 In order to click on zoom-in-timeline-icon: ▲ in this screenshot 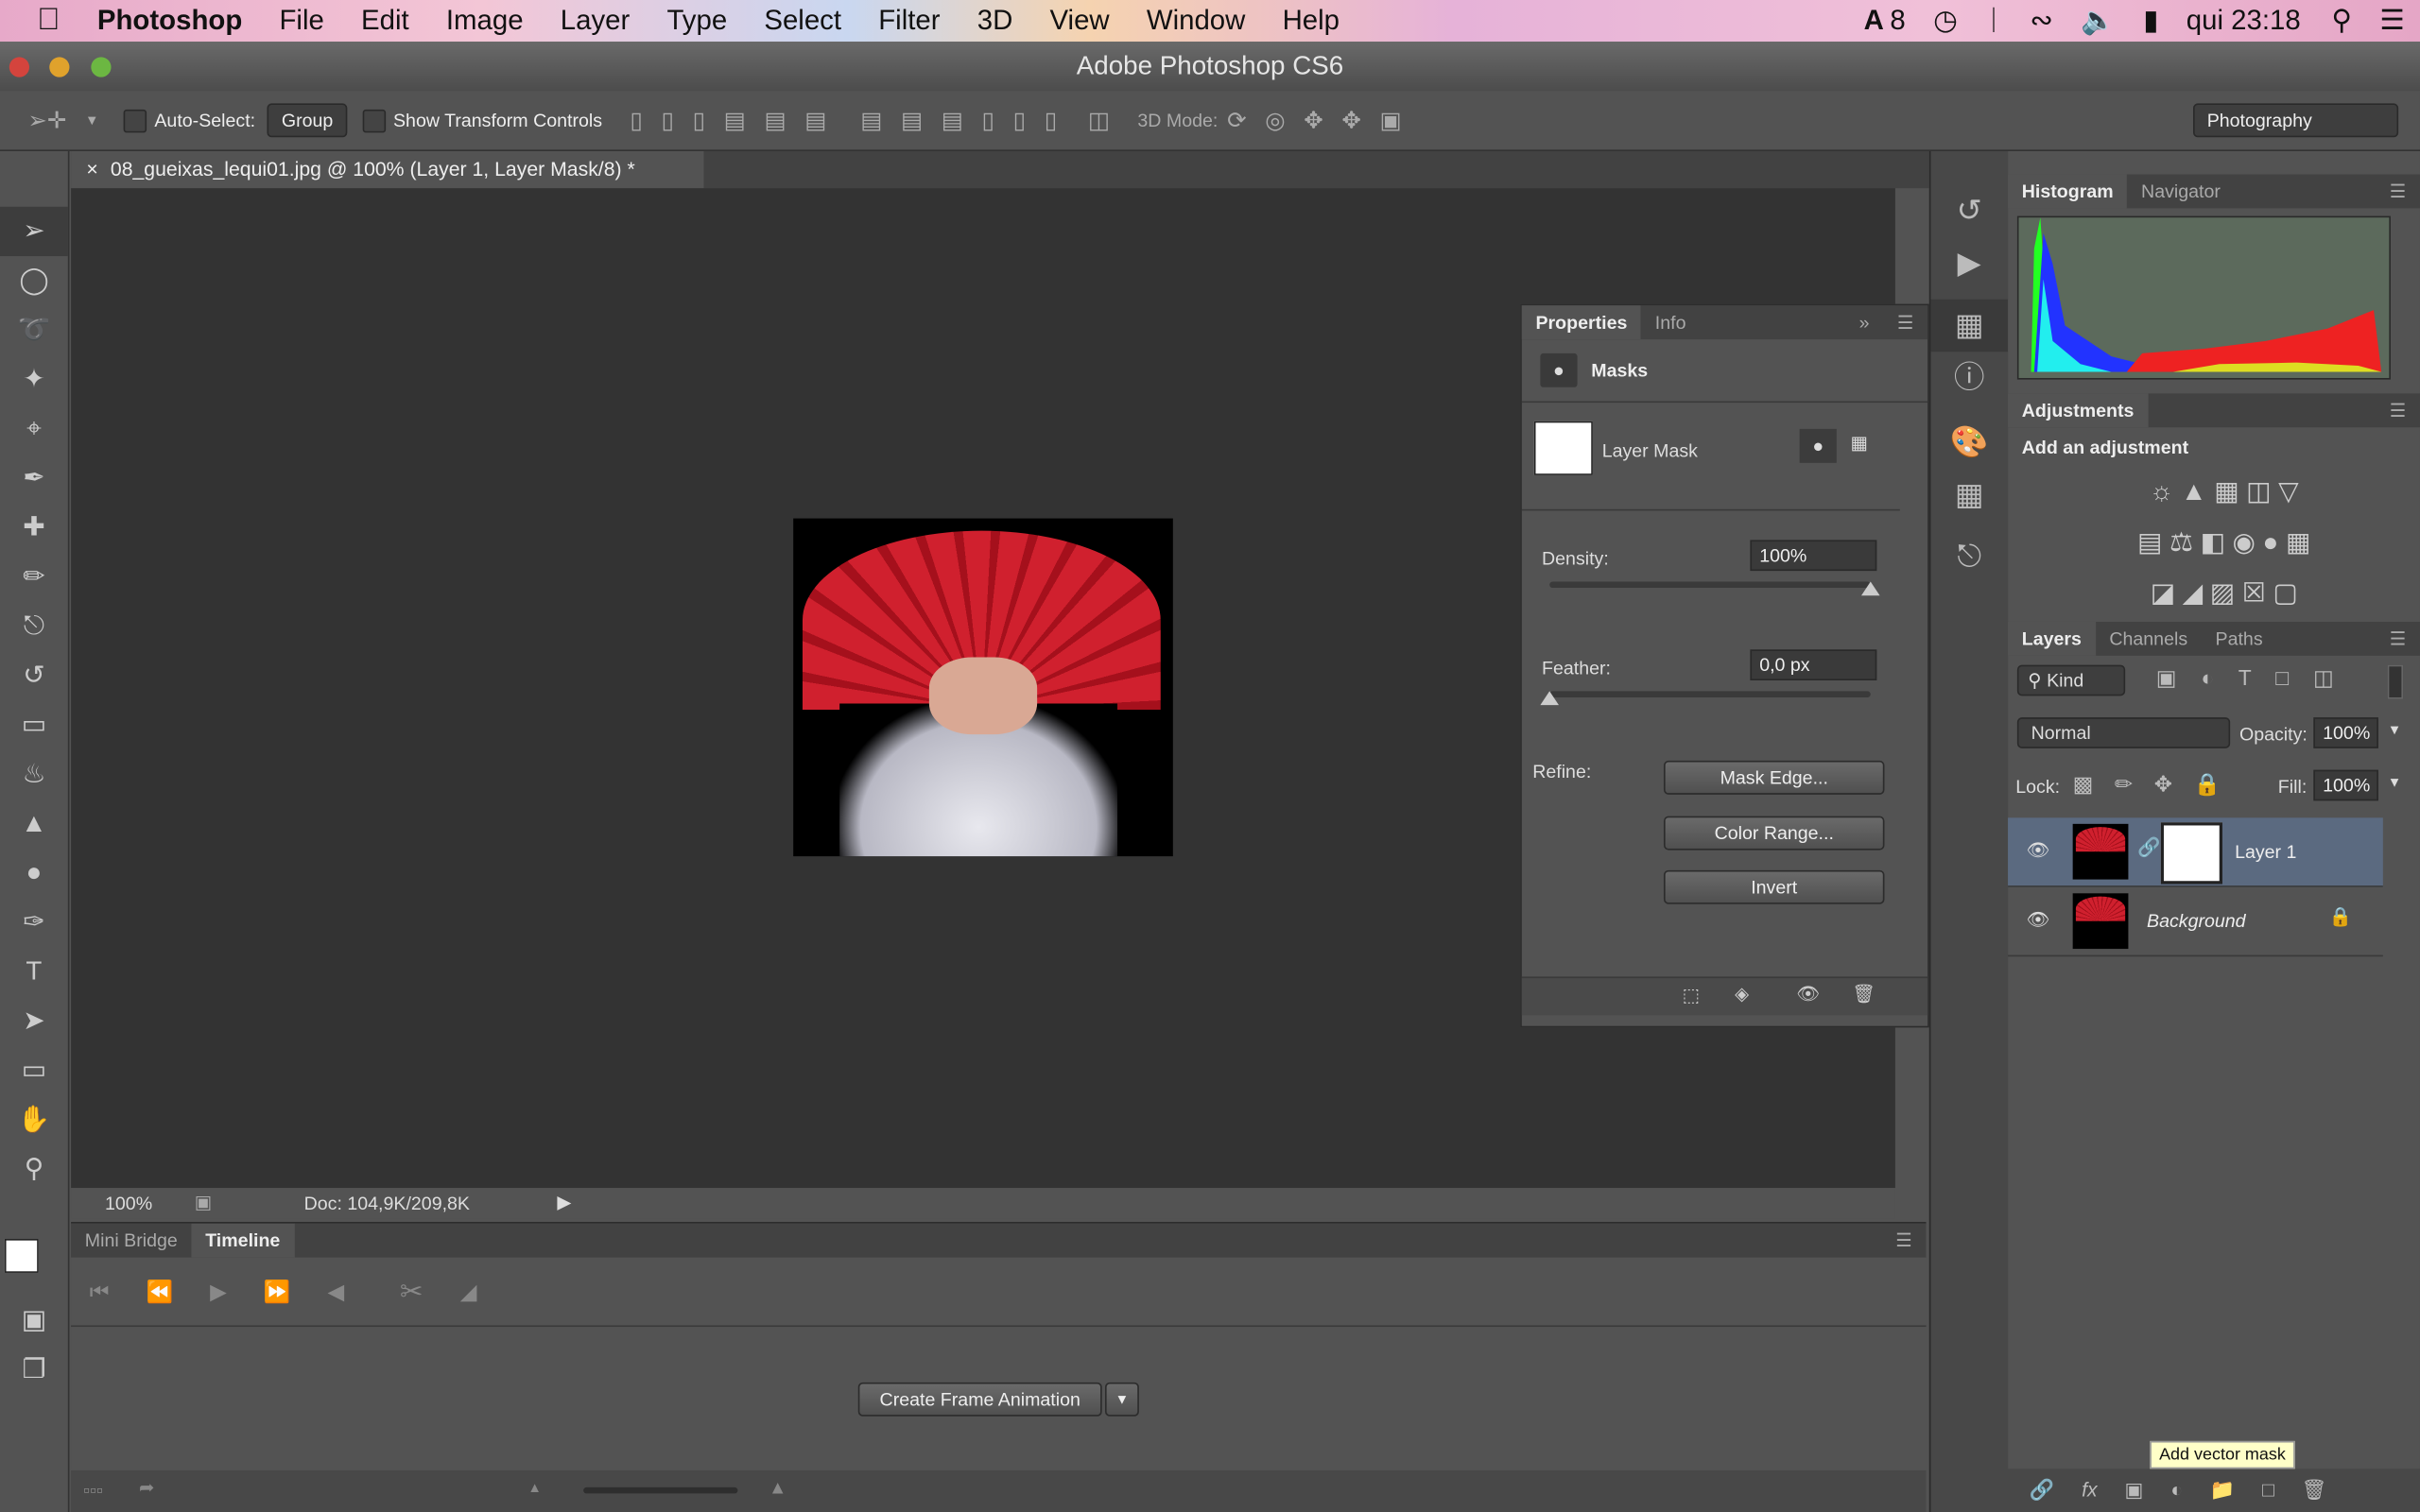, I will do `click(777, 1487)`.